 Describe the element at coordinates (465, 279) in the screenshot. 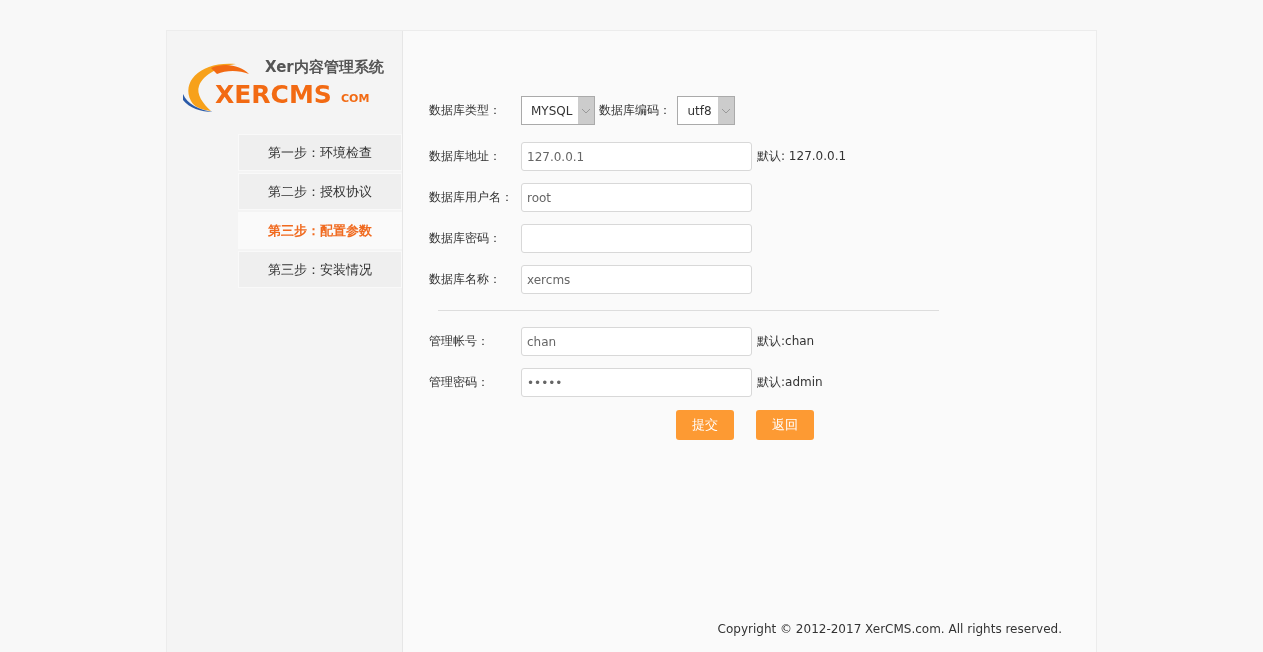

I see `field-label: 数据库名称：` at that location.